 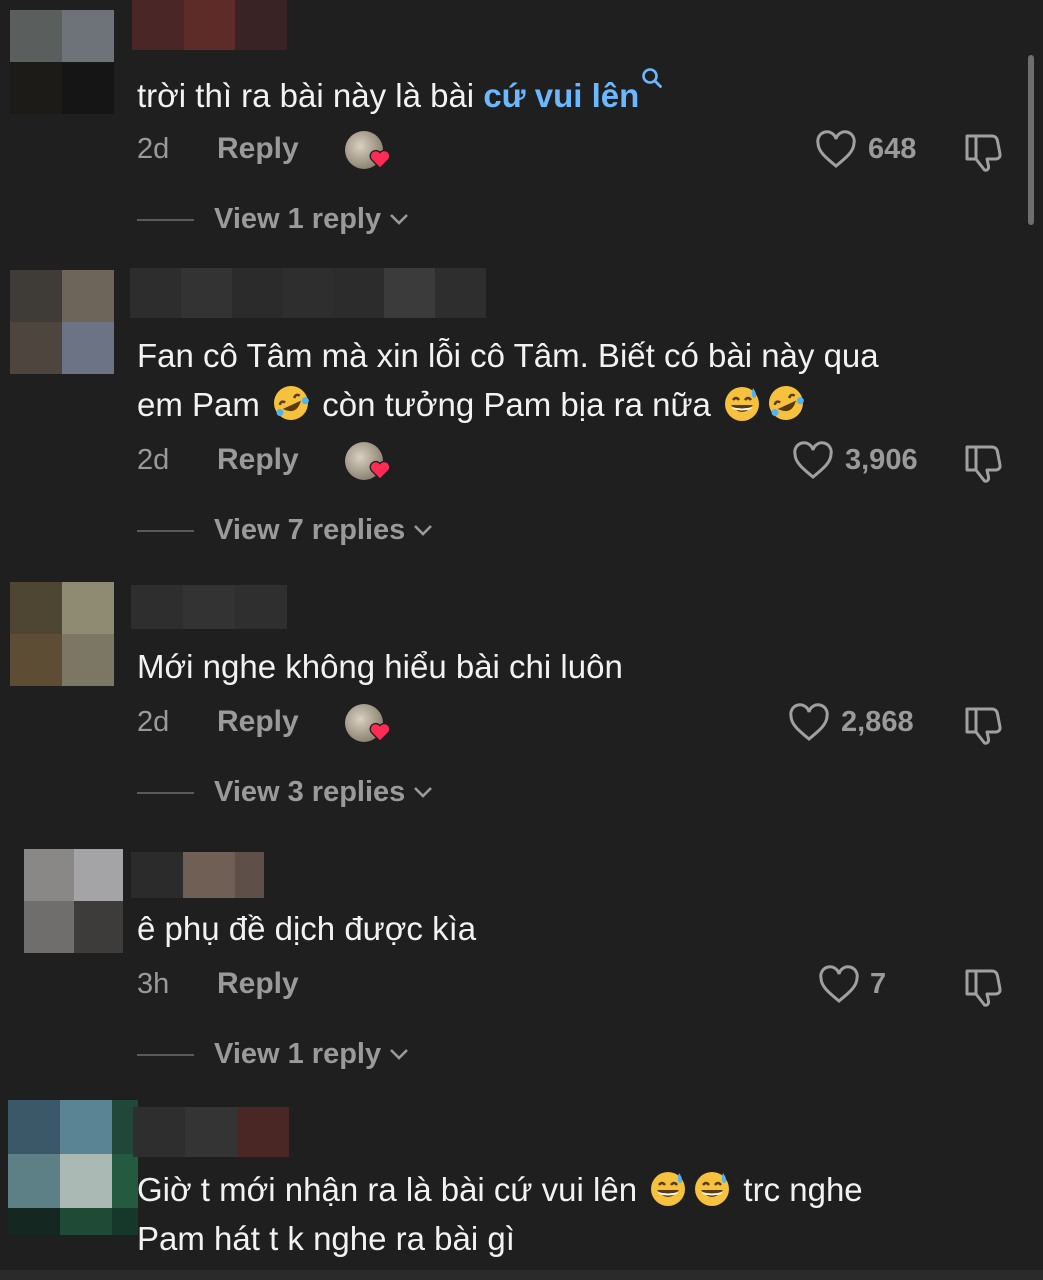 What do you see at coordinates (153, 984) in the screenshot?
I see `comment-timestamp: 3h` at bounding box center [153, 984].